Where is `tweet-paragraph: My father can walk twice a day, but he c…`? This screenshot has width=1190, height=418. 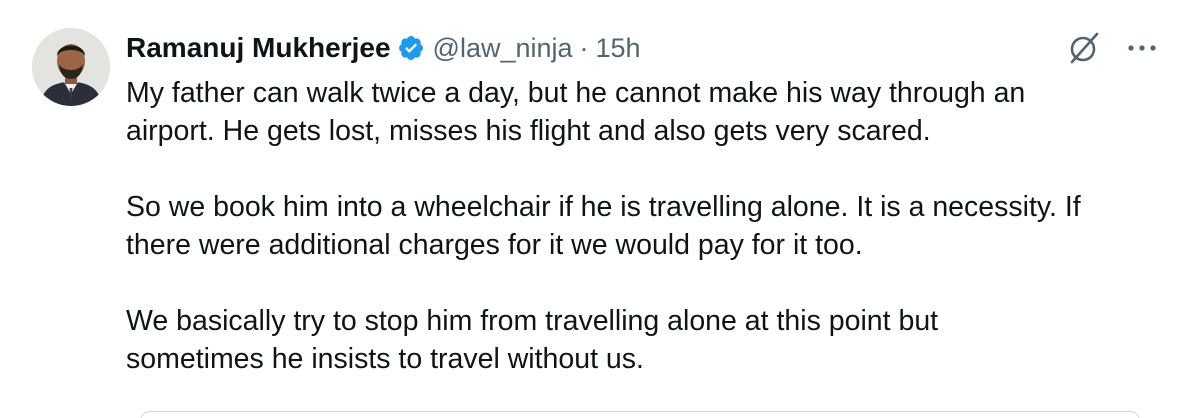 tweet-paragraph: My father can walk twice a day, but he c… is located at coordinates (576, 112).